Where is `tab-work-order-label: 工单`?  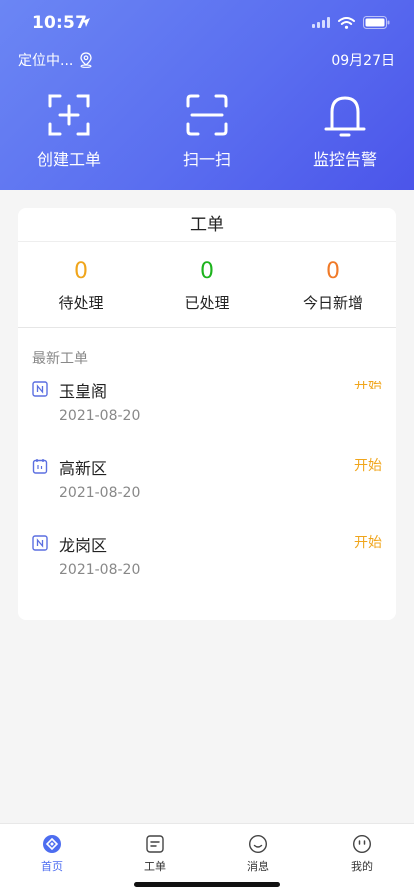 tab-work-order-label: 工单 is located at coordinates (155, 866).